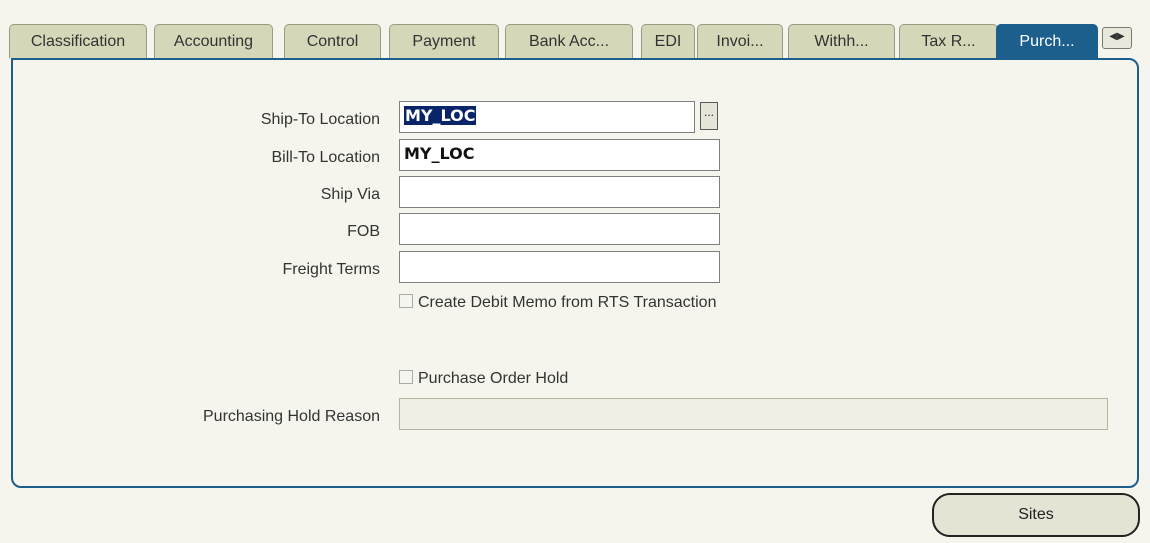 The width and height of the screenshot is (1150, 543). I want to click on freight-terms-label: Freight Terms, so click(331, 269).